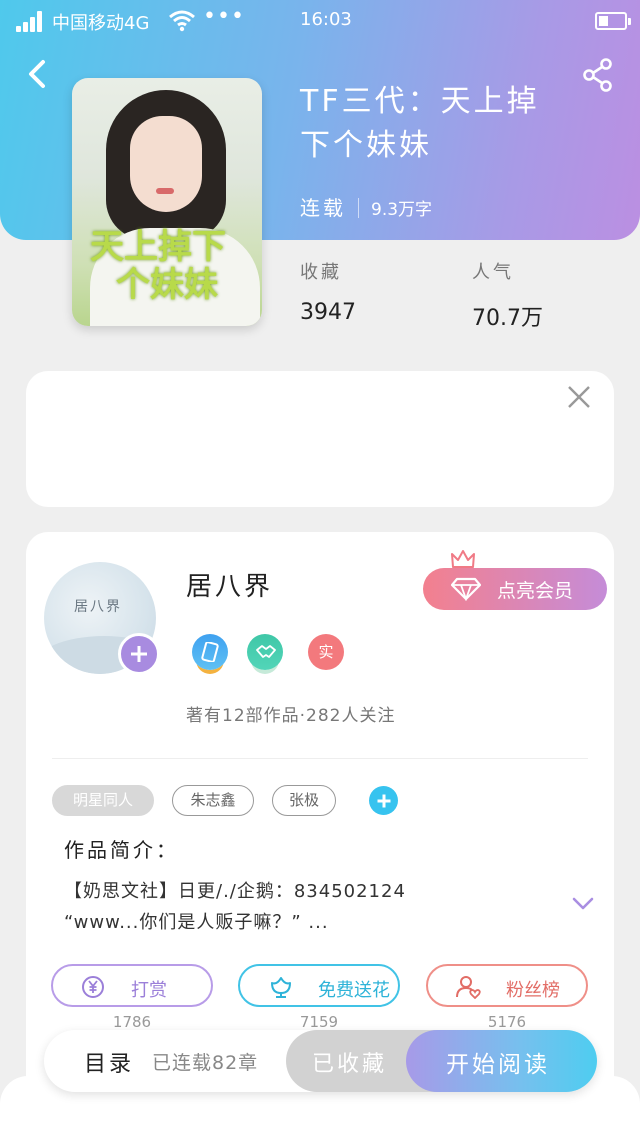 The width and height of the screenshot is (640, 1138). Describe the element at coordinates (93, 987) in the screenshot. I see `yen-coin-icon` at that location.